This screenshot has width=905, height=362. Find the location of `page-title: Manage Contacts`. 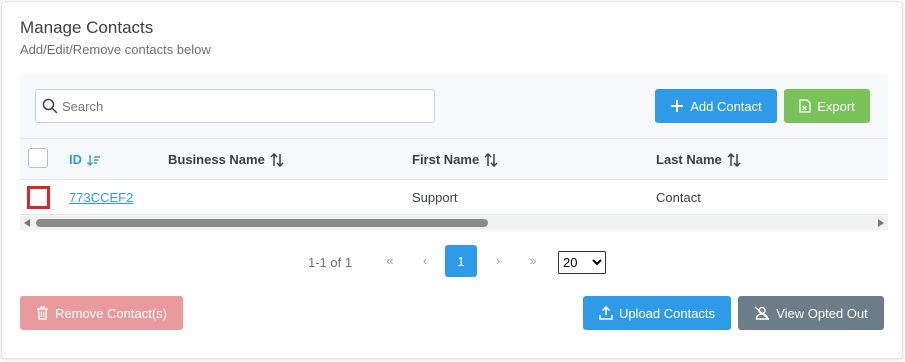

page-title: Manage Contacts is located at coordinates (87, 27).